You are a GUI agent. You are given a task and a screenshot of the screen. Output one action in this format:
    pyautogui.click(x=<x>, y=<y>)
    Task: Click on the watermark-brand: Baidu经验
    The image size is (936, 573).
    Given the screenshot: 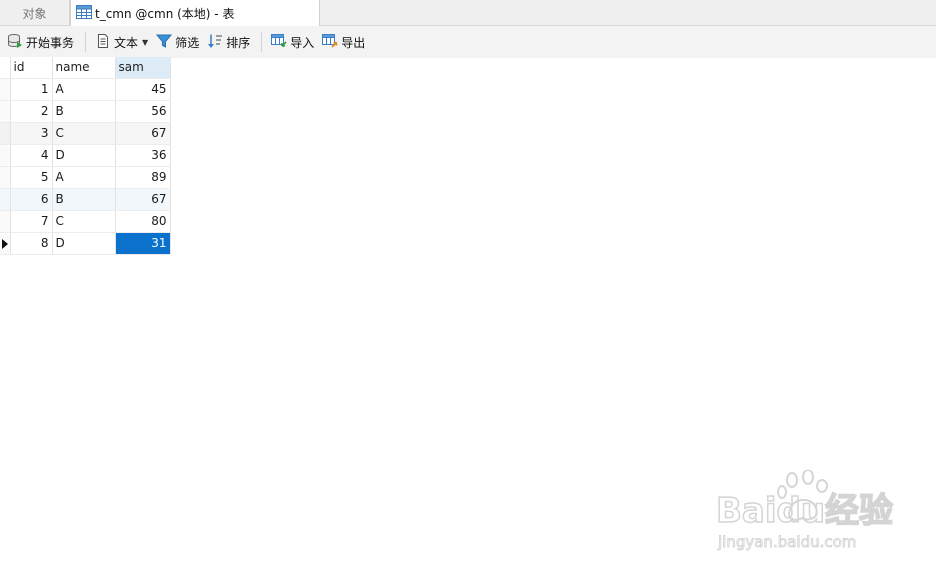 What is the action you would take?
    pyautogui.click(x=804, y=511)
    